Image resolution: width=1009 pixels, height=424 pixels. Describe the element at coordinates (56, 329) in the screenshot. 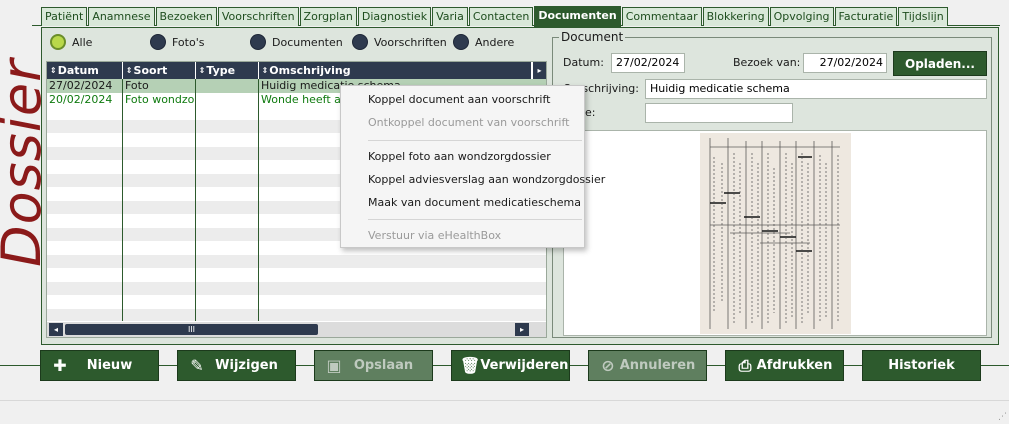

I see `scroll-left-icon: ◂` at that location.